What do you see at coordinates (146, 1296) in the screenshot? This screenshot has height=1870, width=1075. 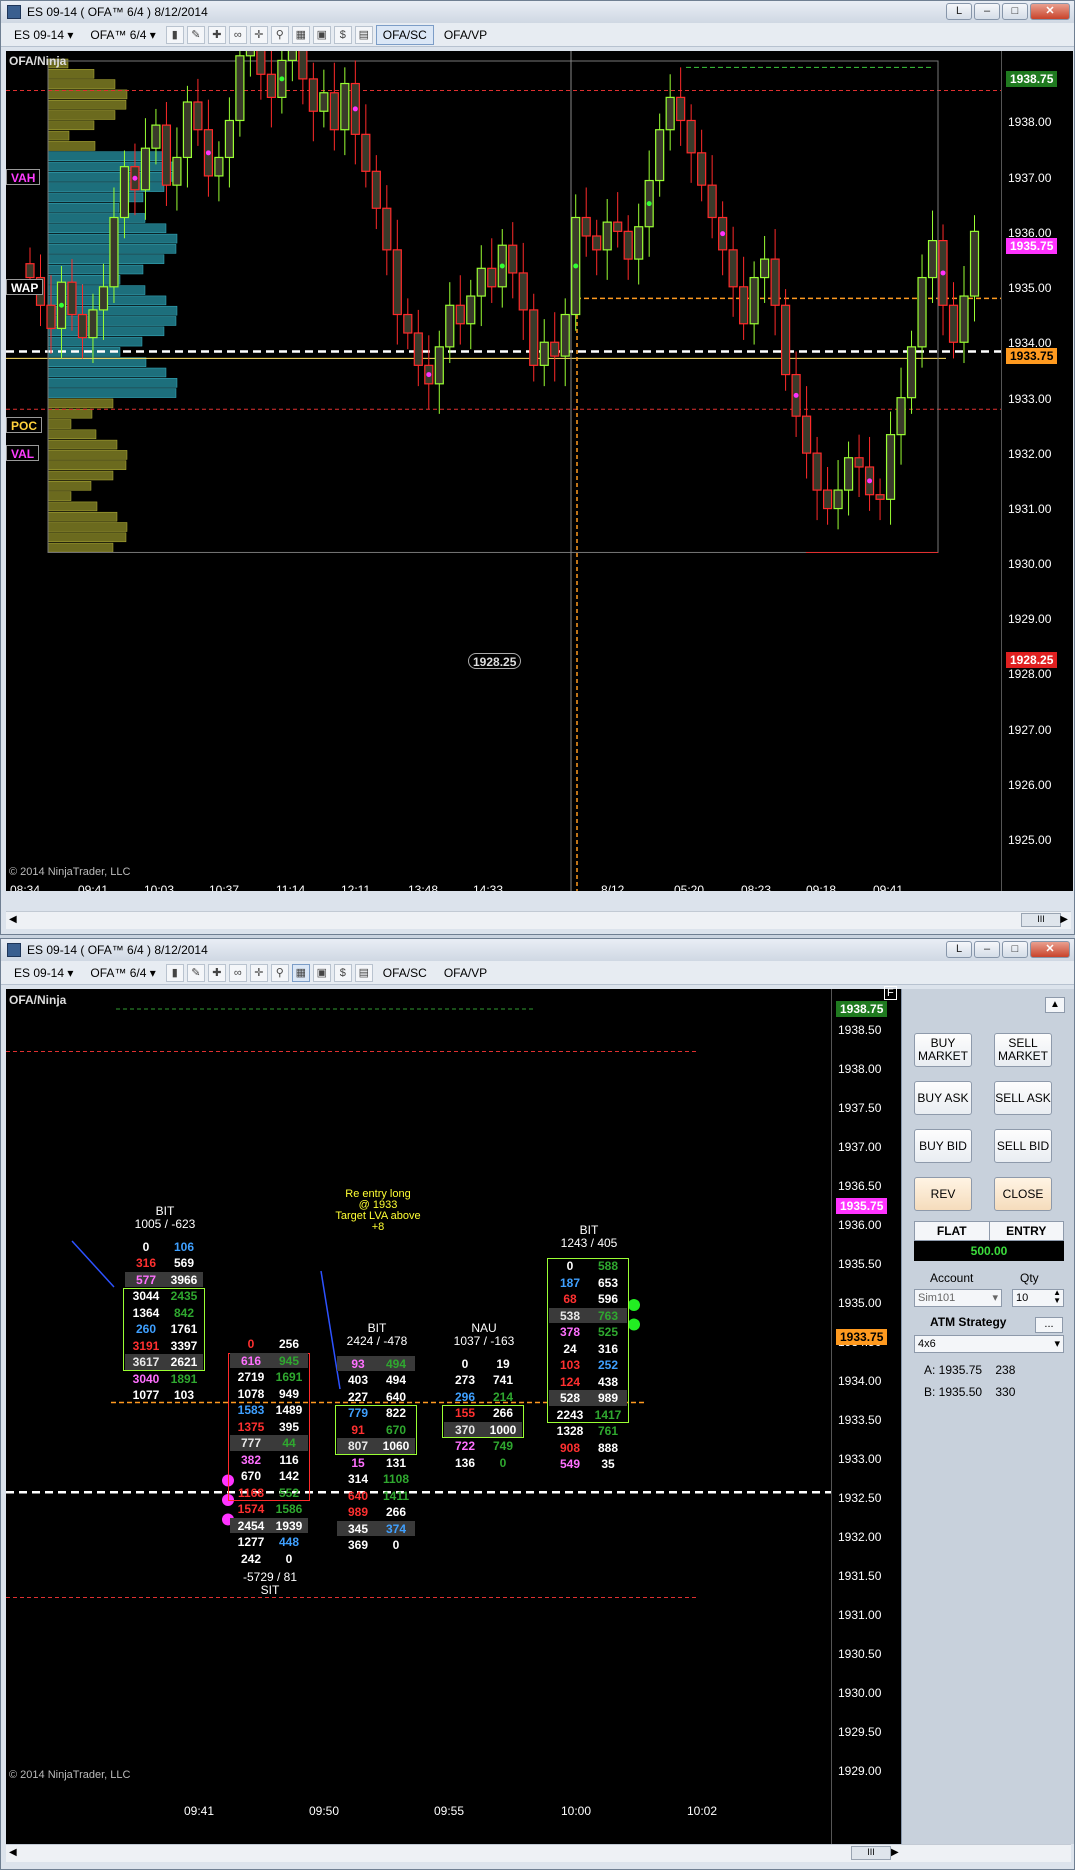 I see `footprint-bid-volume: 3044` at bounding box center [146, 1296].